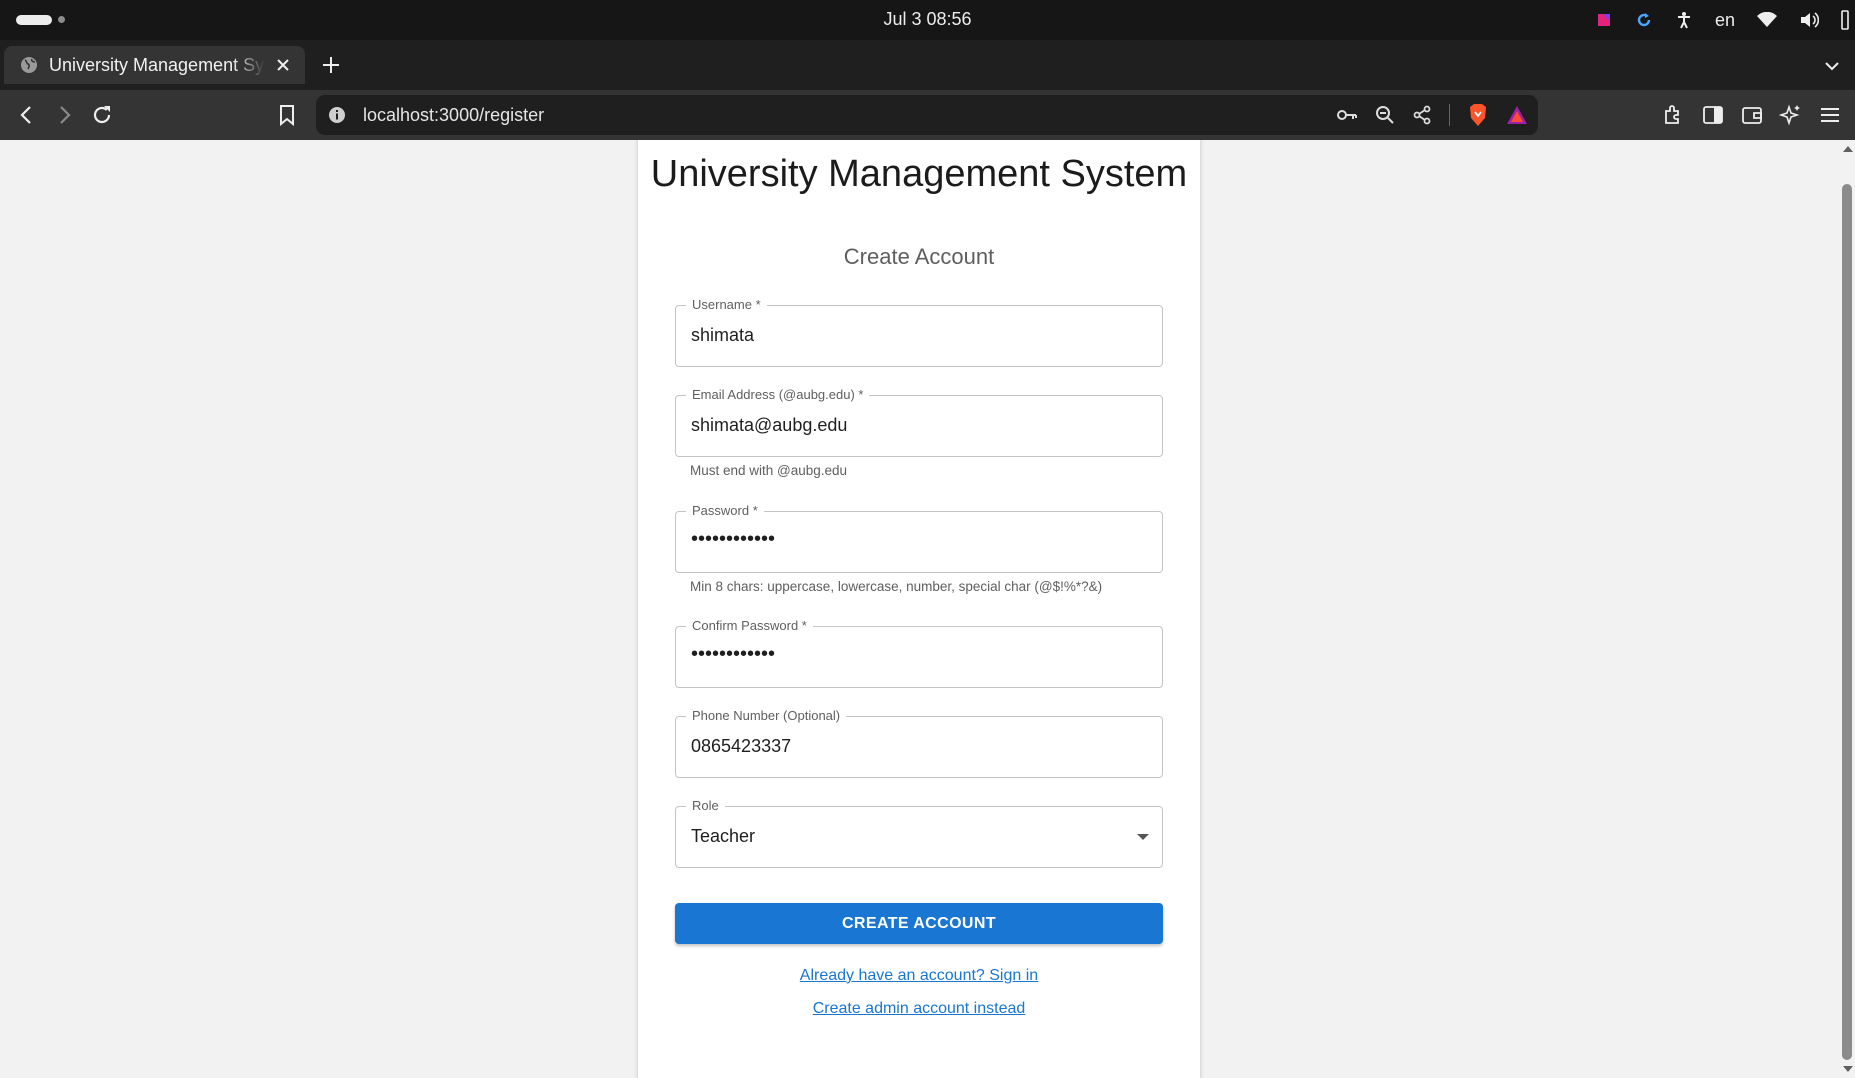  Describe the element at coordinates (1809, 20) in the screenshot. I see `volume-icon` at that location.